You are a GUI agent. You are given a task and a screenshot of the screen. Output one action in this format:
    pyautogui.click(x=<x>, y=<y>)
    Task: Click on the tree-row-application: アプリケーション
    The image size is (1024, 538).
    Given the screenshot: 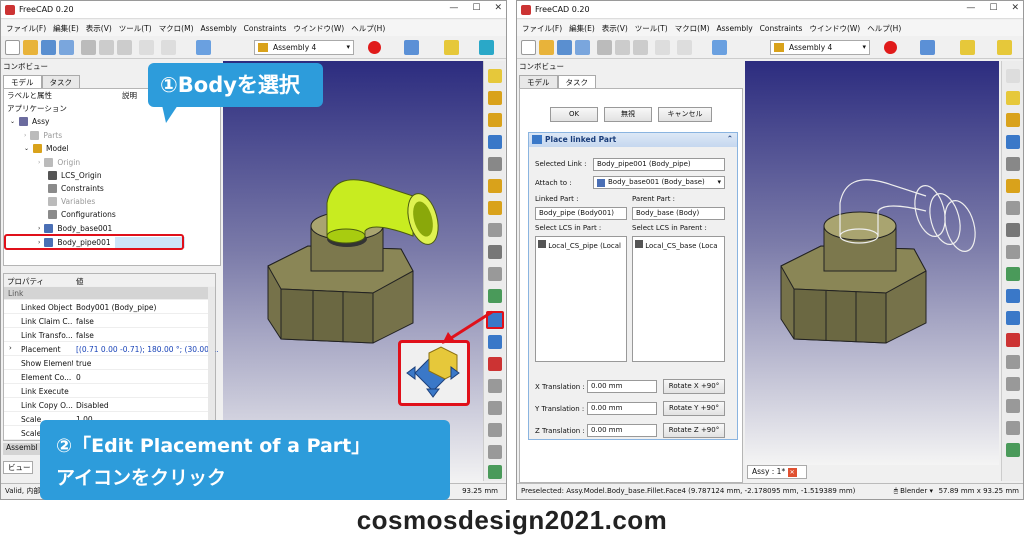 What is the action you would take?
    pyautogui.click(x=37, y=108)
    